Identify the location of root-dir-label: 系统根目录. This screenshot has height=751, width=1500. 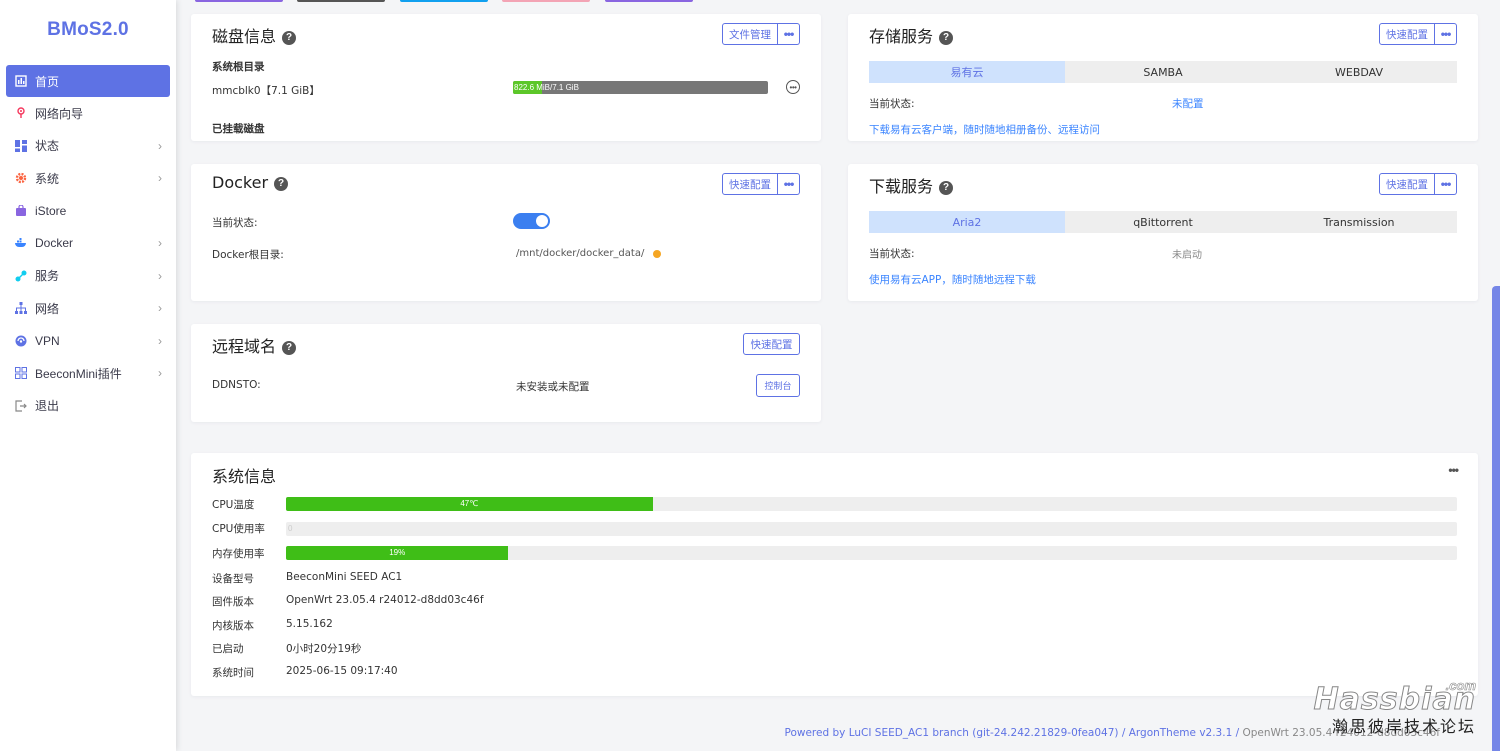
(238, 67).